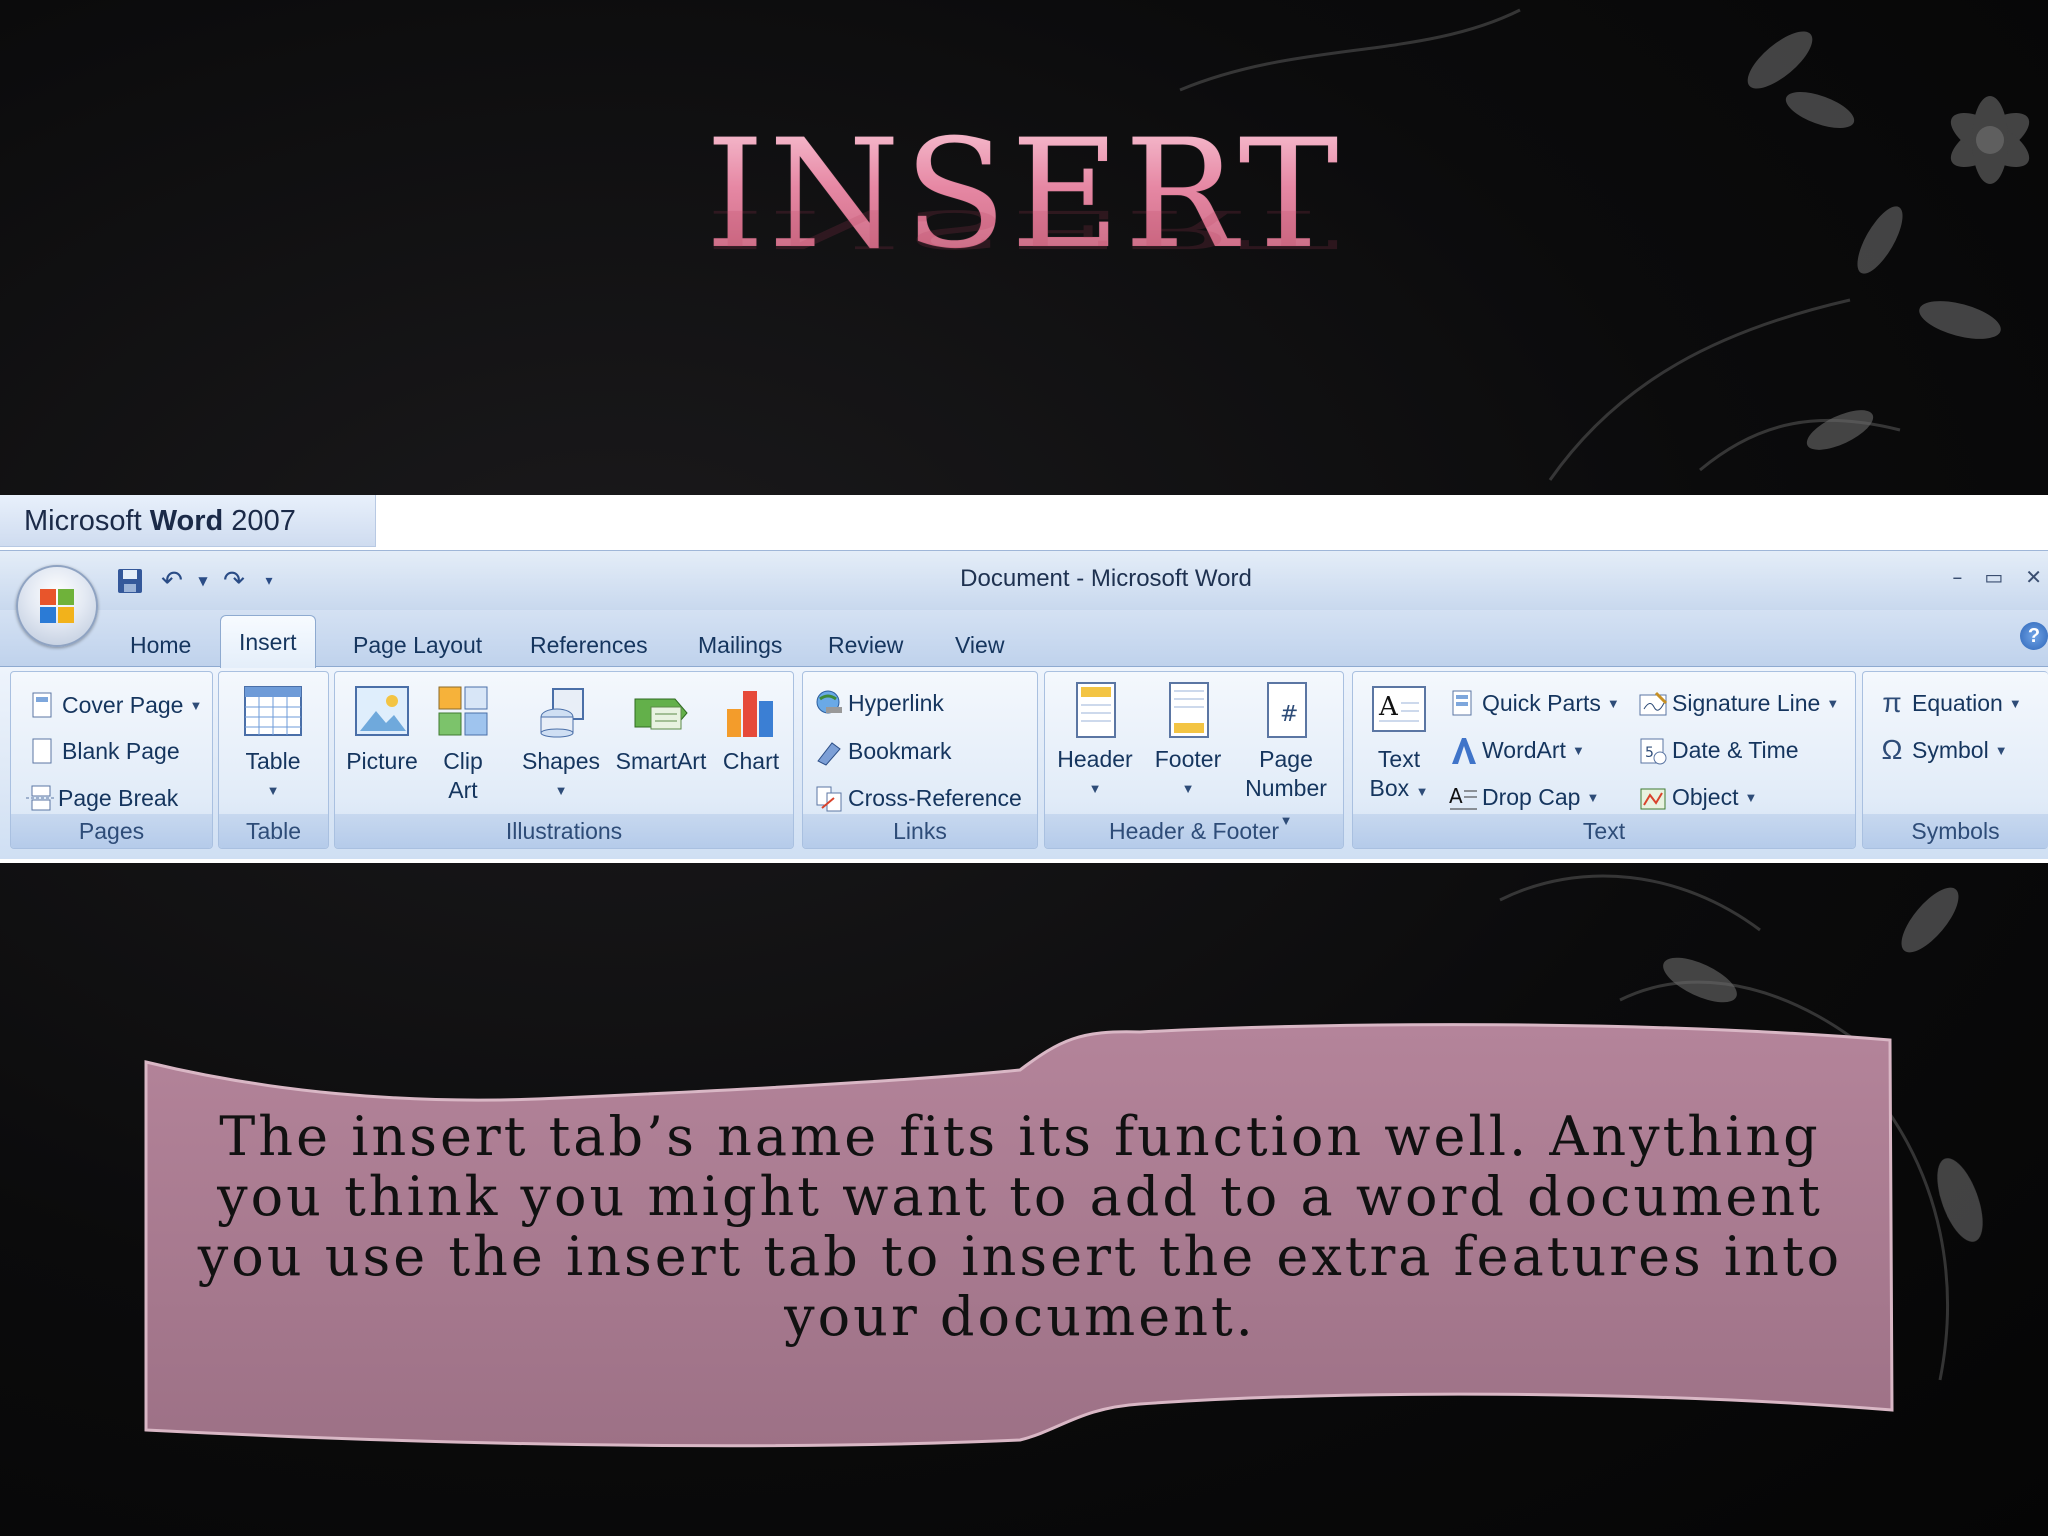 This screenshot has height=1536, width=2048. What do you see at coordinates (101, 798) in the screenshot?
I see `page-break-button: Page Break` at bounding box center [101, 798].